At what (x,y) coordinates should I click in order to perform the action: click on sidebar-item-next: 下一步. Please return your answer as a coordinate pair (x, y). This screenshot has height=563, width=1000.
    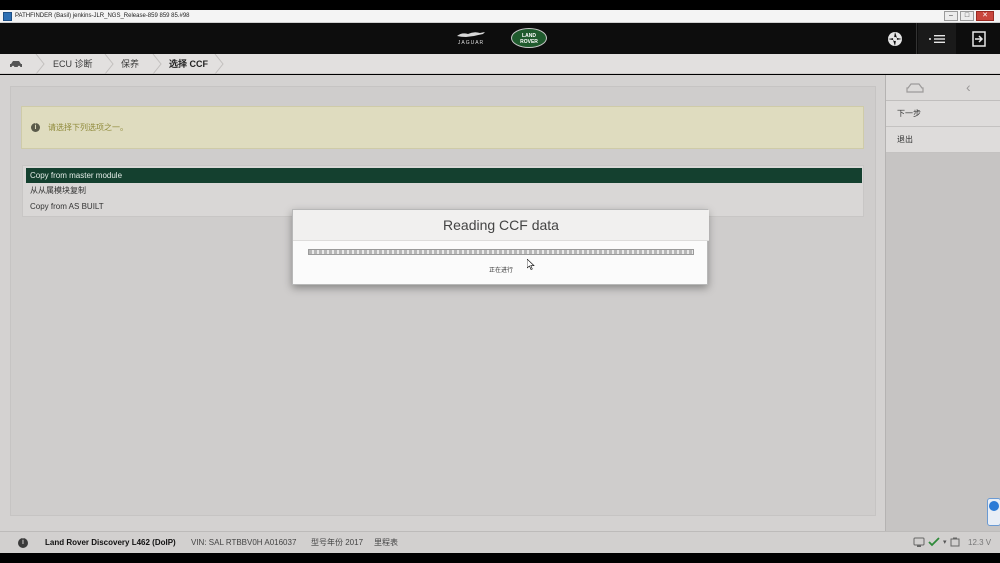
    Looking at the image, I should click on (943, 114).